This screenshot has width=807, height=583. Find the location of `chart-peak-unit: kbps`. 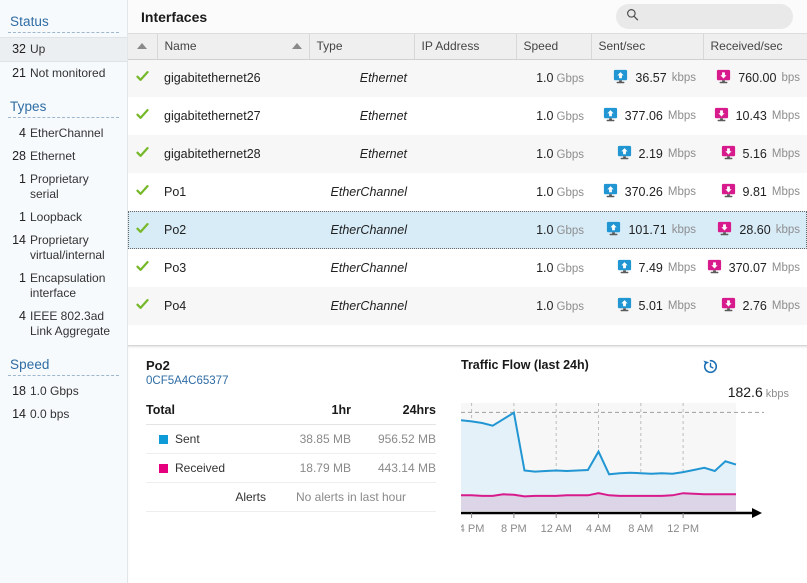

chart-peak-unit: kbps is located at coordinates (777, 394).